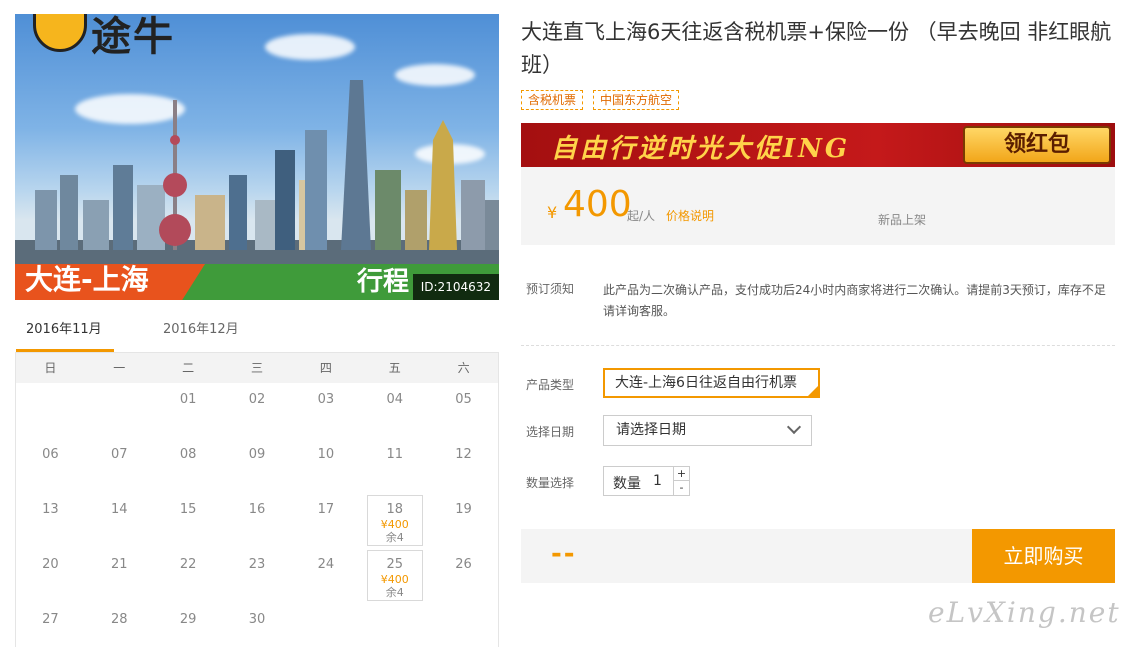 The image size is (1134, 647). What do you see at coordinates (188, 575) in the screenshot?
I see `calendar-day: 22` at bounding box center [188, 575].